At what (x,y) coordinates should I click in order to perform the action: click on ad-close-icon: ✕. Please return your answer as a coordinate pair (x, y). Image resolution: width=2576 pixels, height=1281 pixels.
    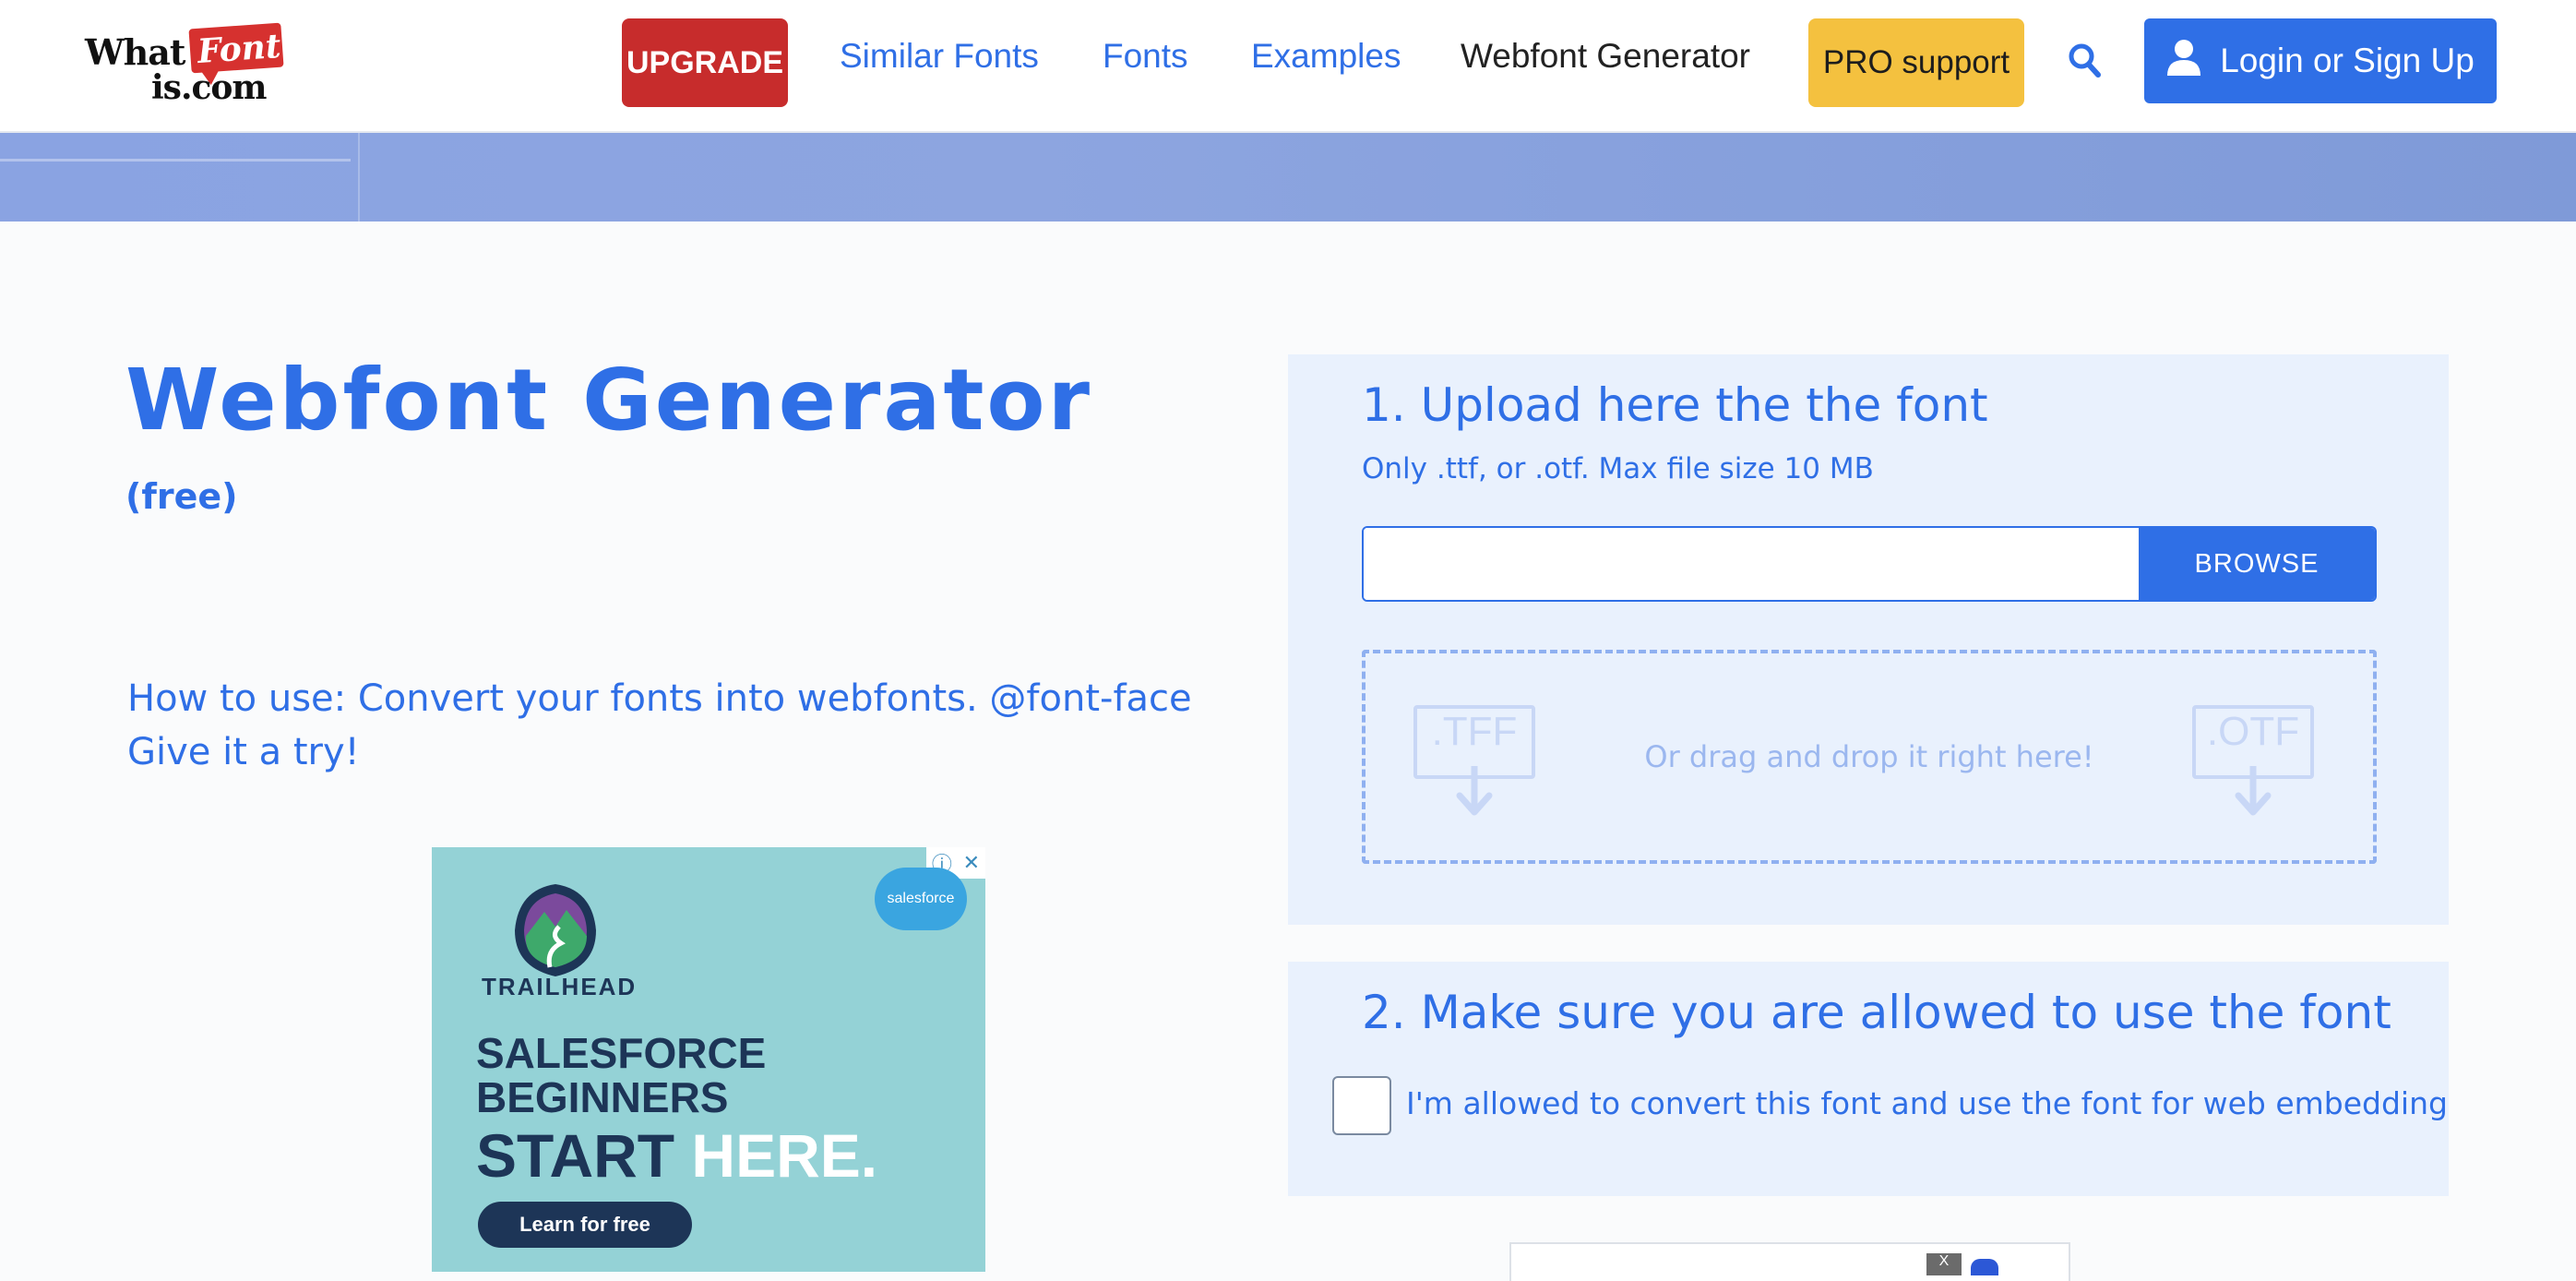
    Looking at the image, I should click on (971, 864).